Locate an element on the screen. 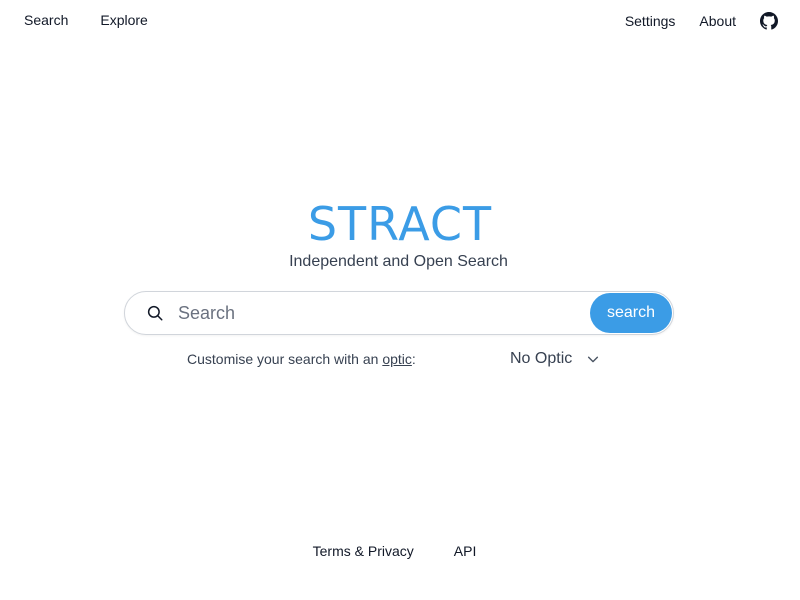 This screenshot has width=800, height=600. search-form: search is located at coordinates (399, 313).